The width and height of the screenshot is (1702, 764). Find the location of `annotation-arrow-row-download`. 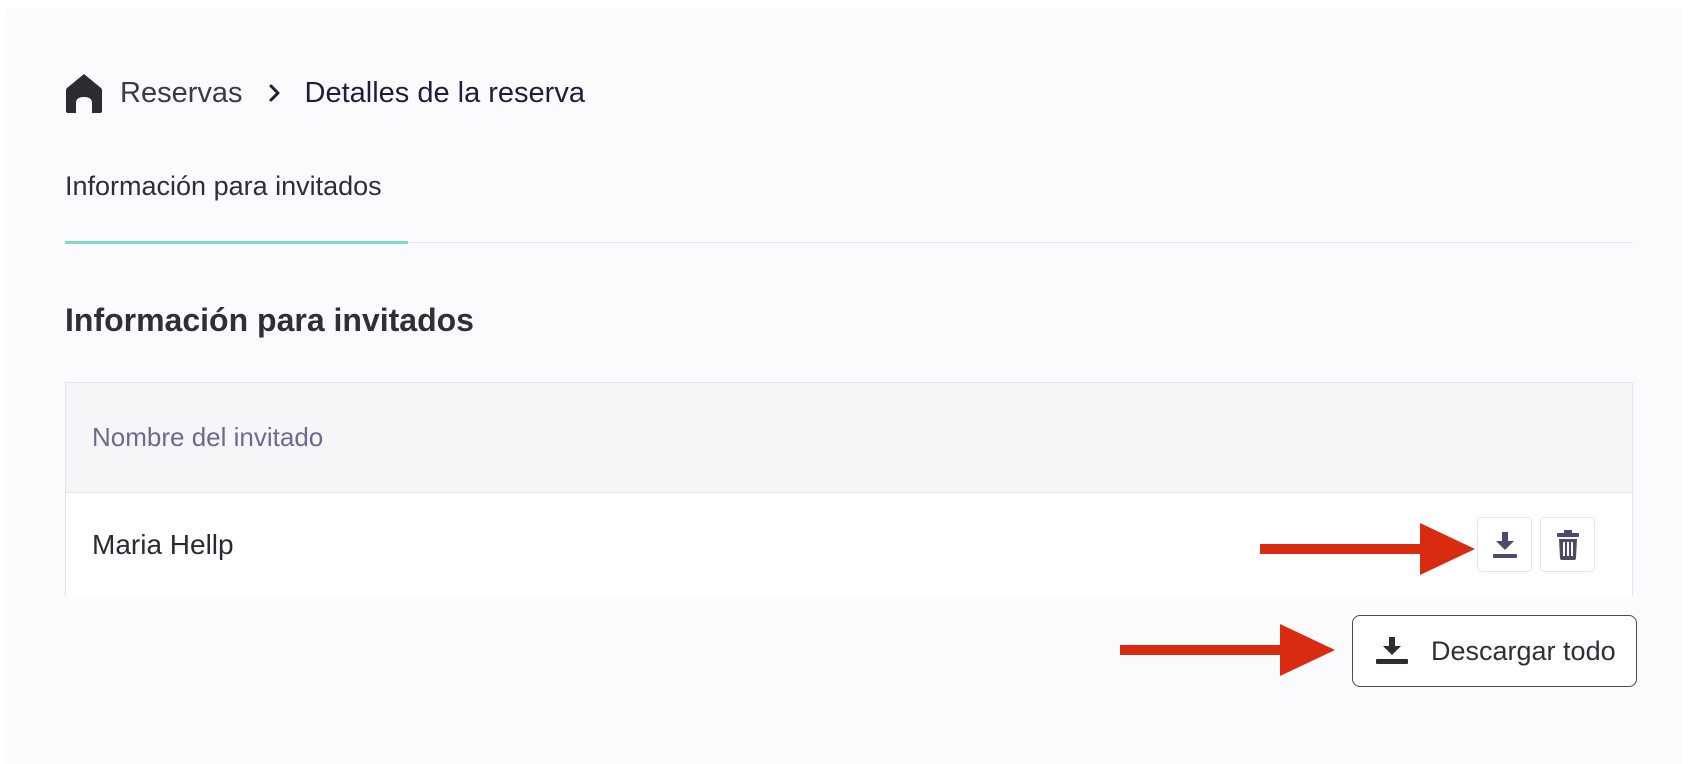

annotation-arrow-row-download is located at coordinates (1367, 549).